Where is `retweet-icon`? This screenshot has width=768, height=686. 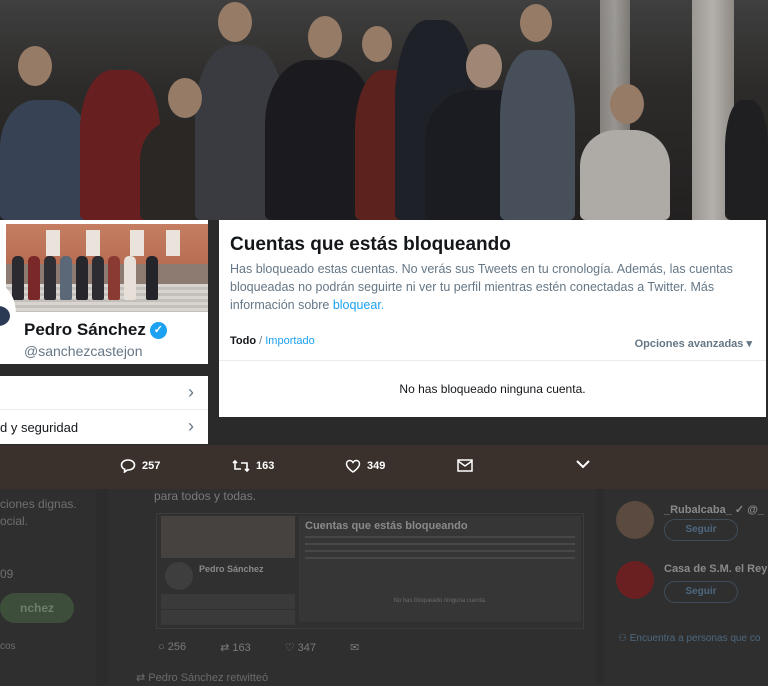 retweet-icon is located at coordinates (241, 466).